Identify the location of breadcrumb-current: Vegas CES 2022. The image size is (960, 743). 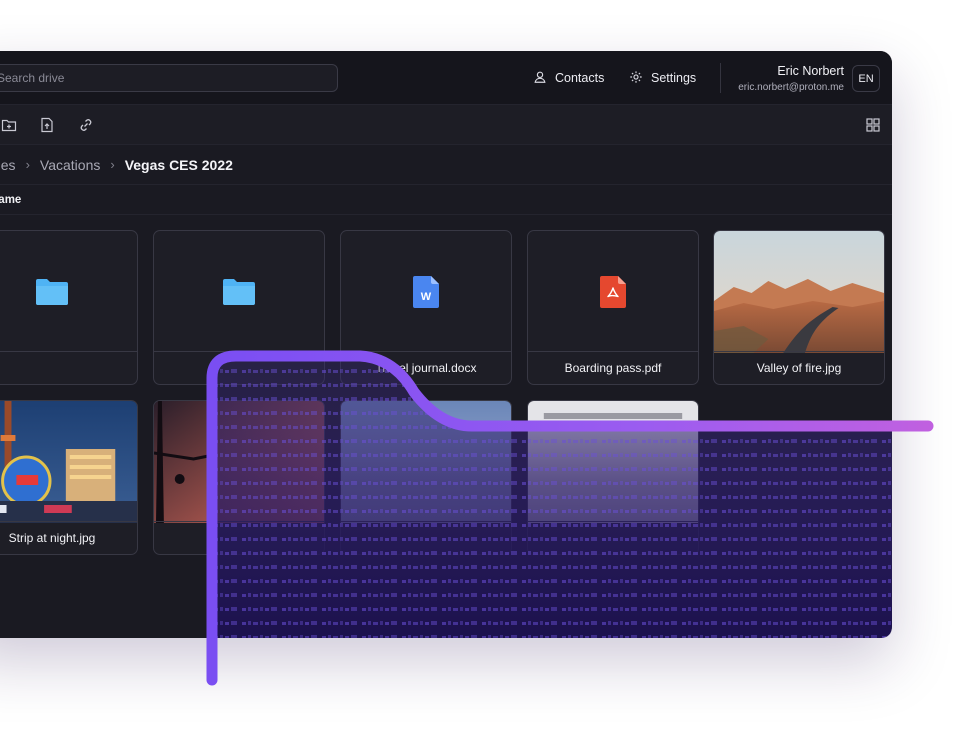
(178, 164).